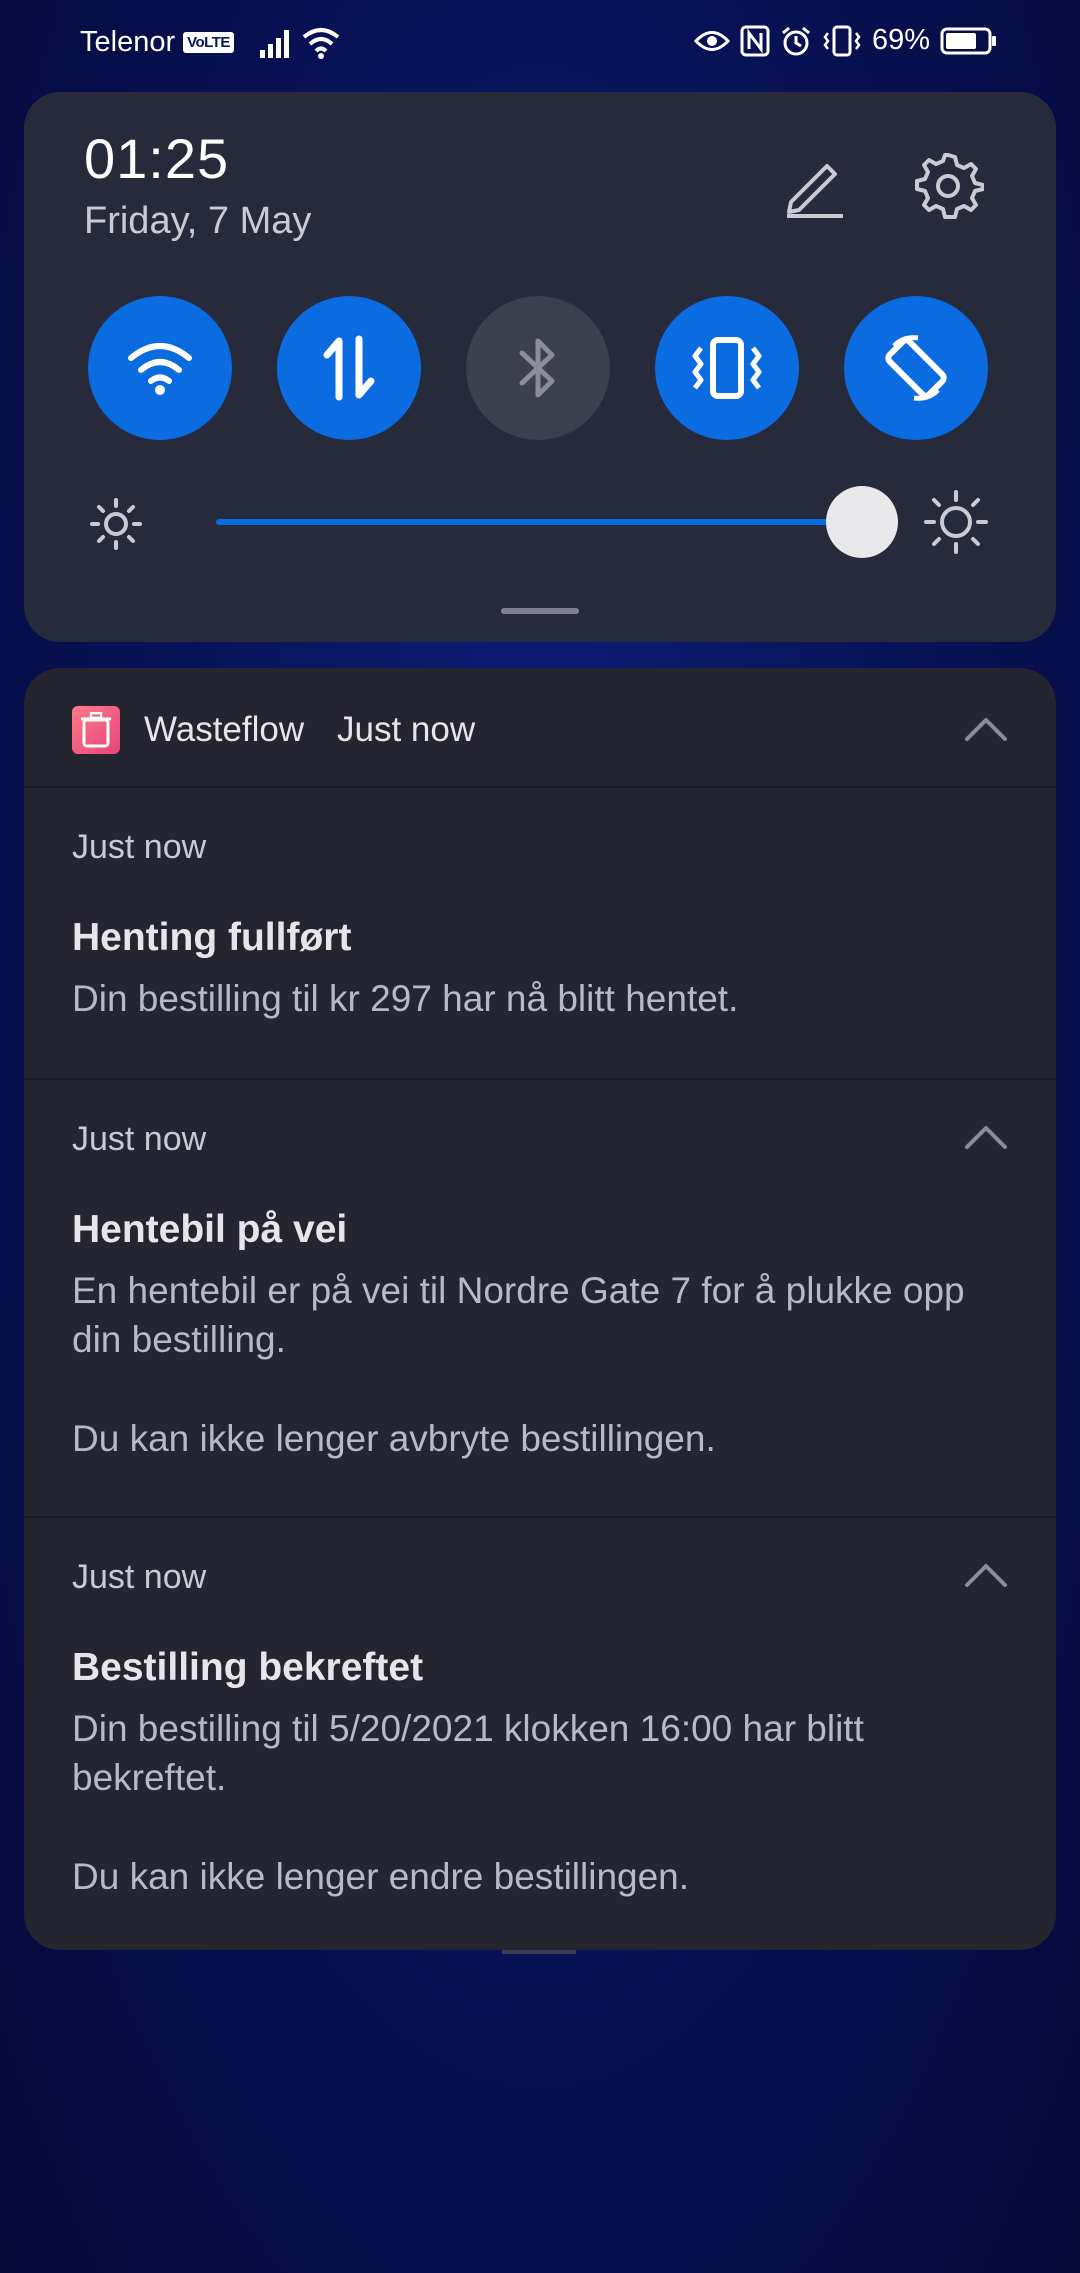 Image resolution: width=1080 pixels, height=2273 pixels. Describe the element at coordinates (276, 43) in the screenshot. I see `signal-icon` at that location.